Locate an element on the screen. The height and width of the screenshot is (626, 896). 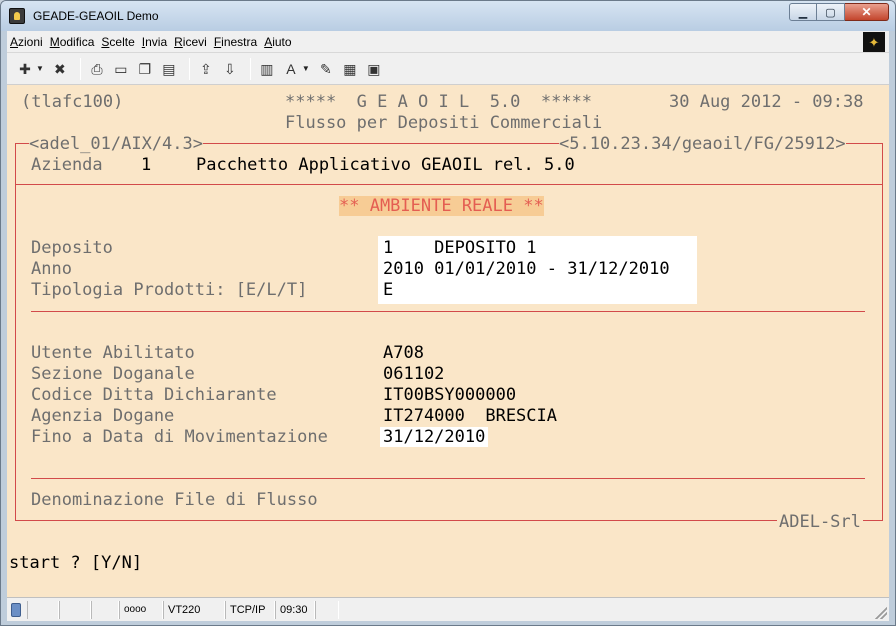
anno-label: Anno is located at coordinates (51, 269).